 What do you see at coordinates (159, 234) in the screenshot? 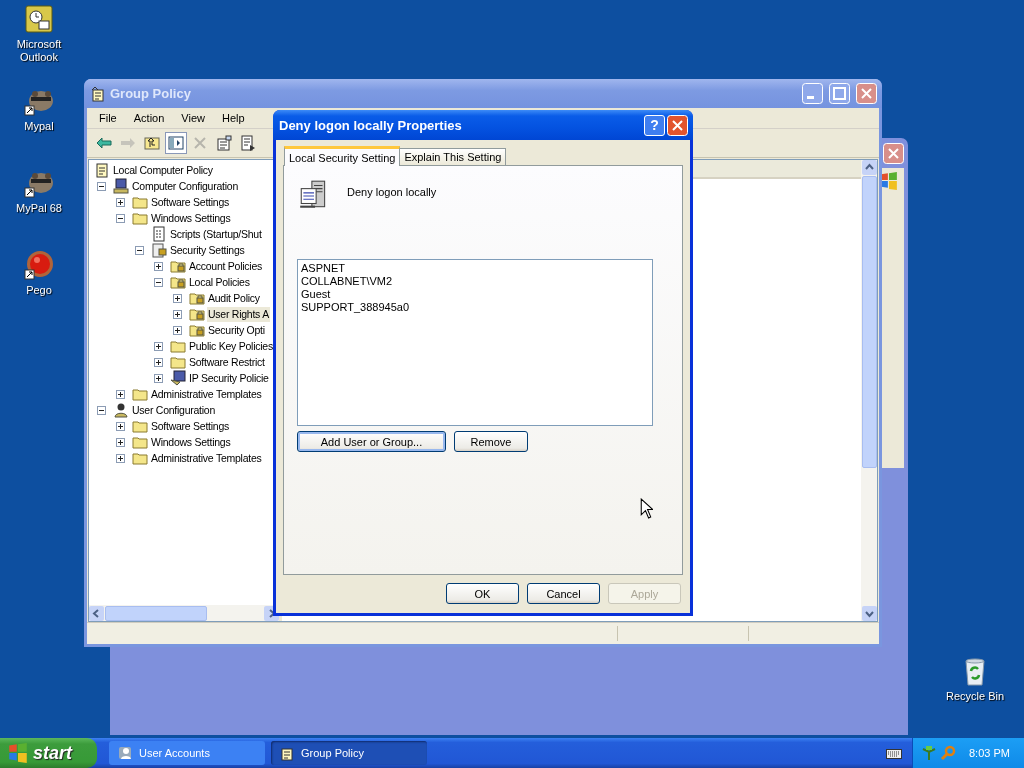
I see `script-icon` at bounding box center [159, 234].